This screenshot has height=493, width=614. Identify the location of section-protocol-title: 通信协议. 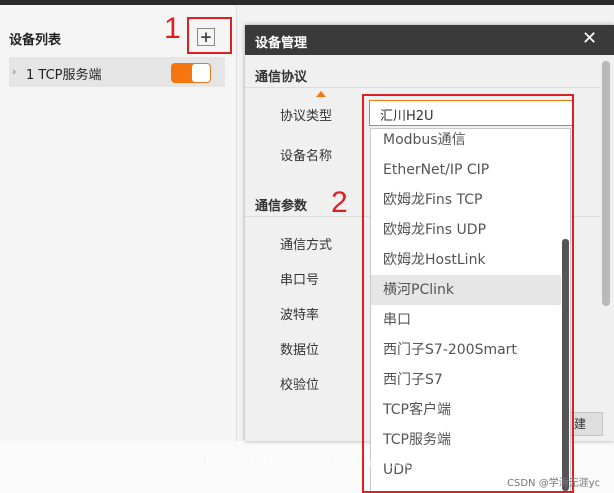
(281, 77).